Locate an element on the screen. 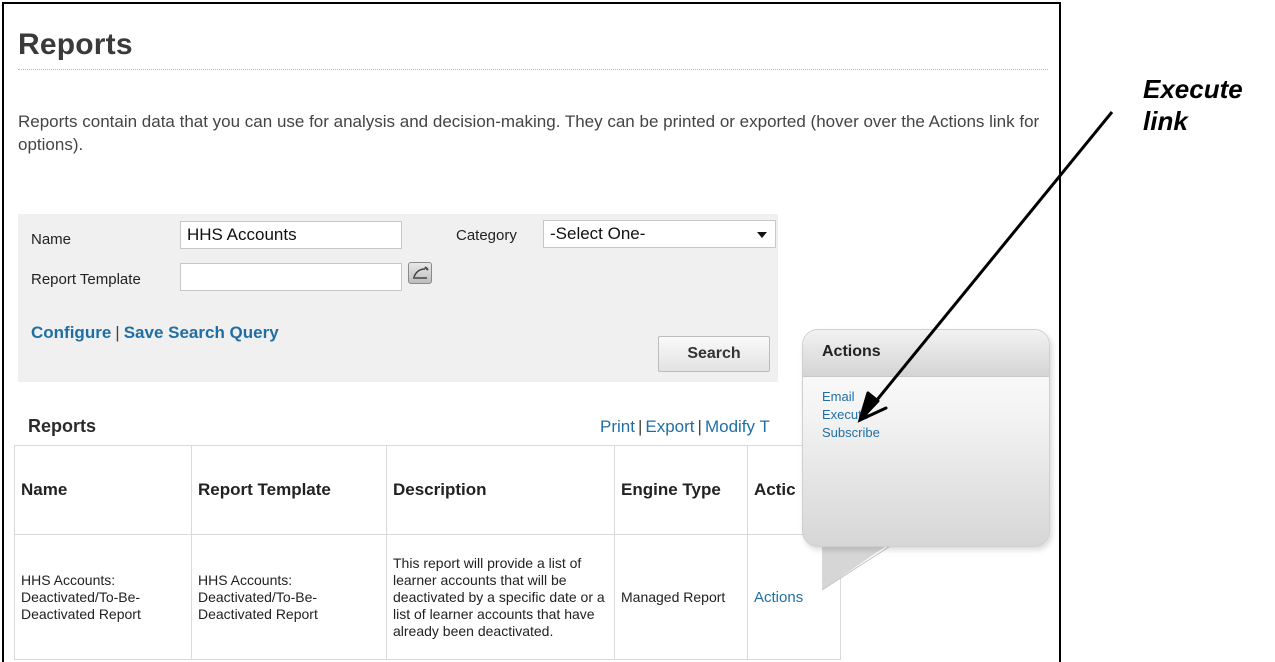  callout-line-1: Execute is located at coordinates (1193, 89).